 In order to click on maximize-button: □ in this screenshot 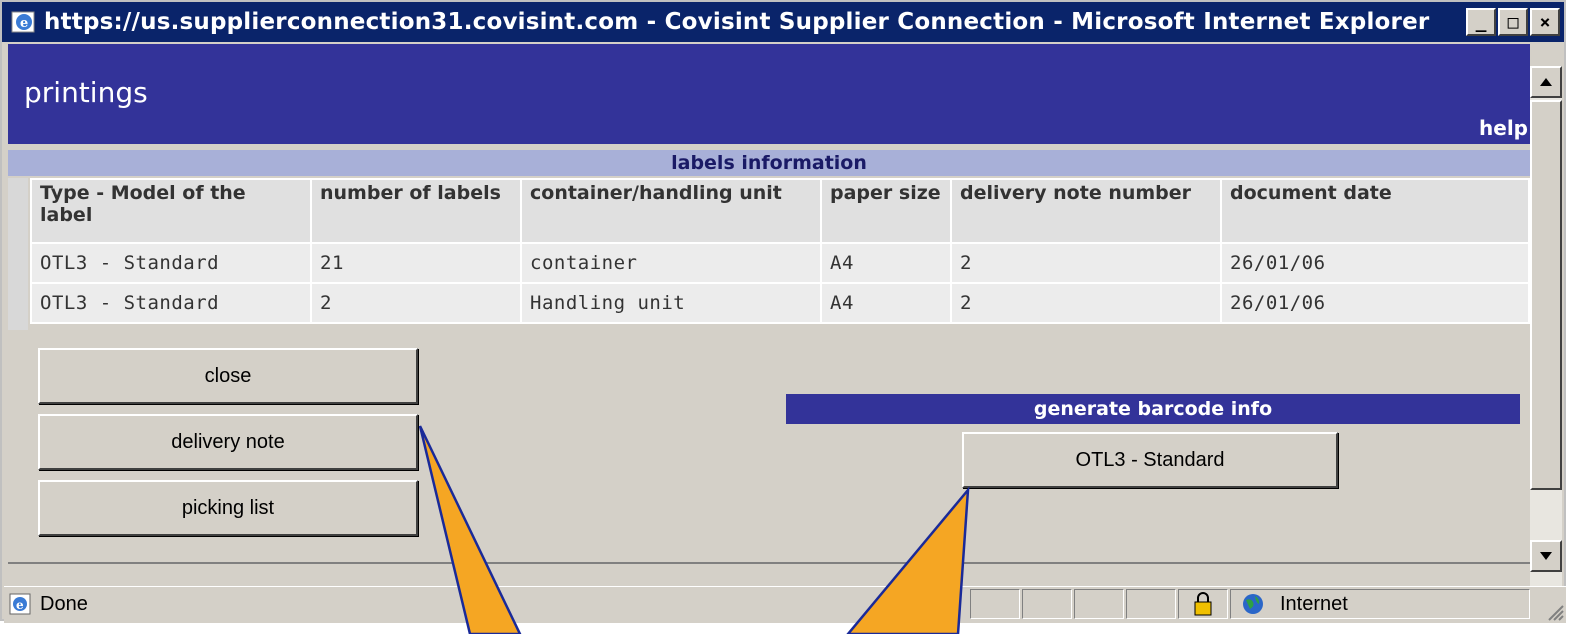, I will do `click(1513, 22)`.